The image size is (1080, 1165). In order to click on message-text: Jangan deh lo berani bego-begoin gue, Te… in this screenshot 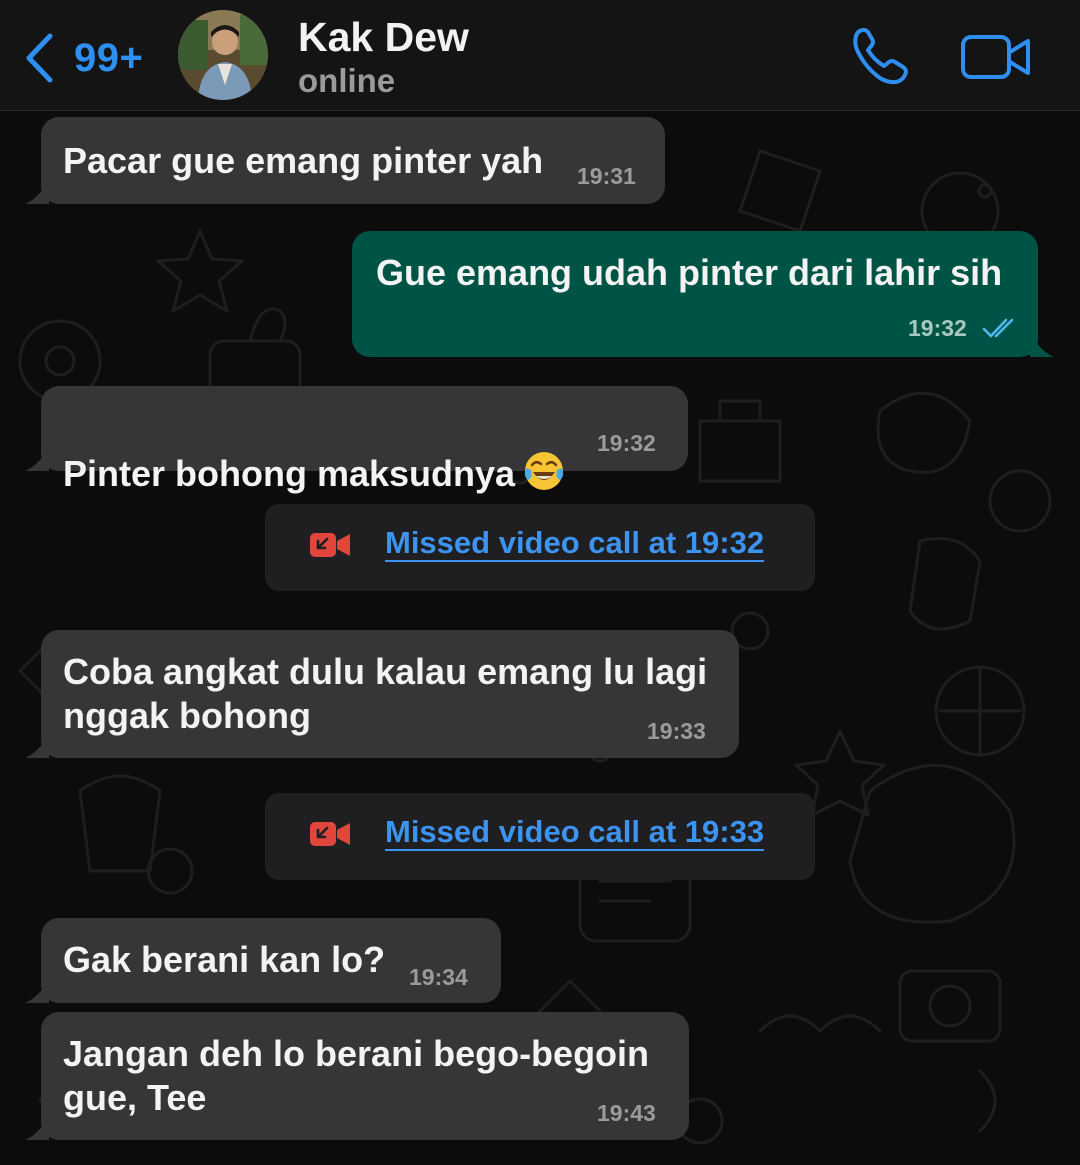, I will do `click(356, 1075)`.